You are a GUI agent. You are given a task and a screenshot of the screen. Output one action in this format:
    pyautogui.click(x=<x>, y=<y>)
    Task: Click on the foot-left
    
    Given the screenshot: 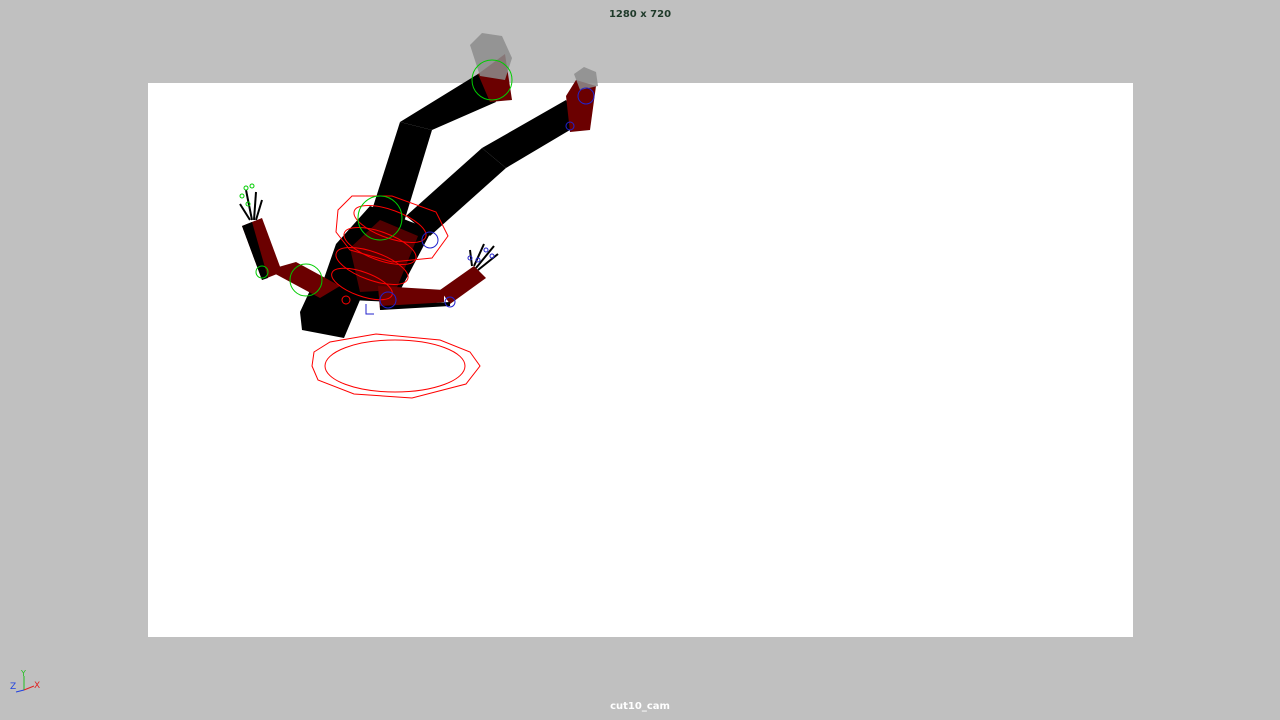 What is the action you would take?
    pyautogui.click(x=491, y=56)
    